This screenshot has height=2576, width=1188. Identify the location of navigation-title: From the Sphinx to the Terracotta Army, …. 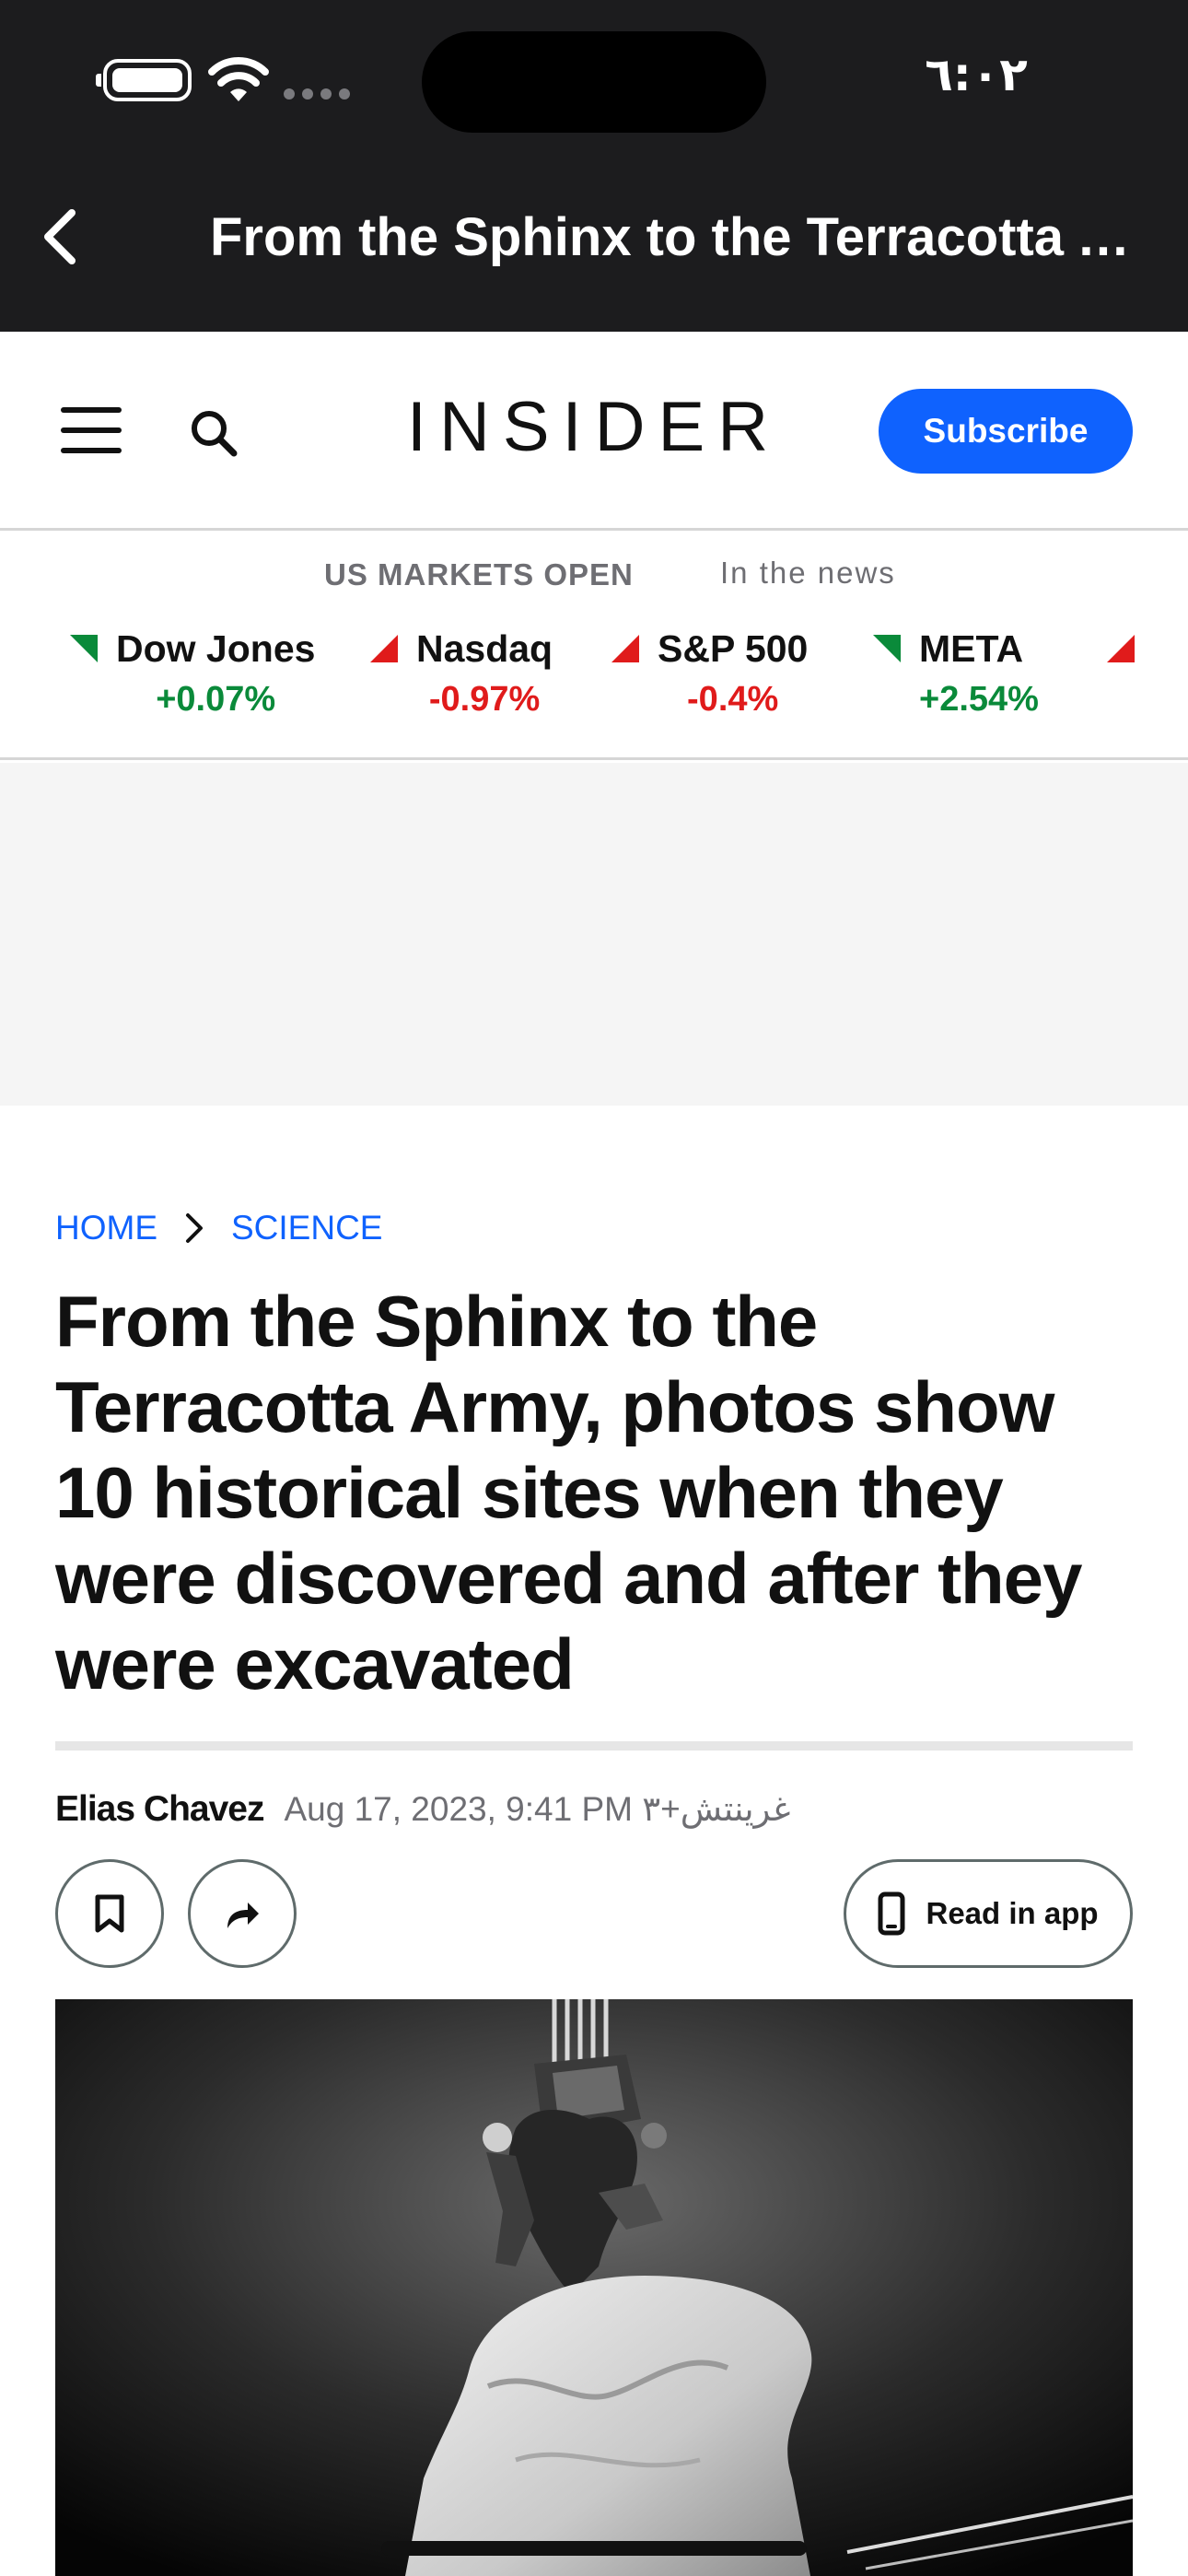
(671, 237).